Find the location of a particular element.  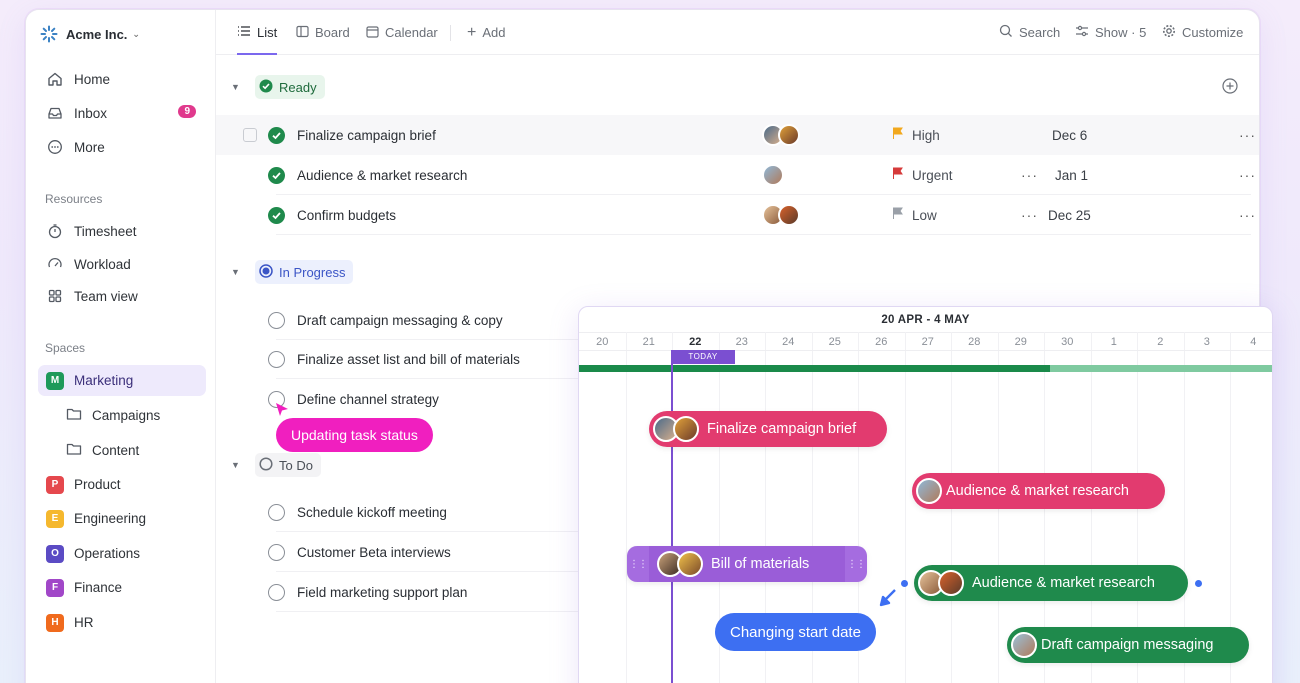

due-date: Dec 25 is located at coordinates (1069, 215).